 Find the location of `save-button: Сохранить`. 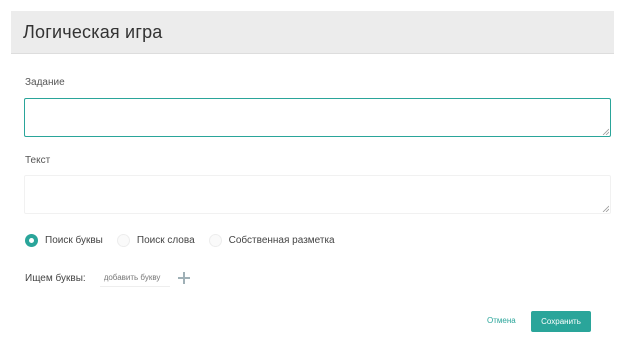

save-button: Сохранить is located at coordinates (561, 321).